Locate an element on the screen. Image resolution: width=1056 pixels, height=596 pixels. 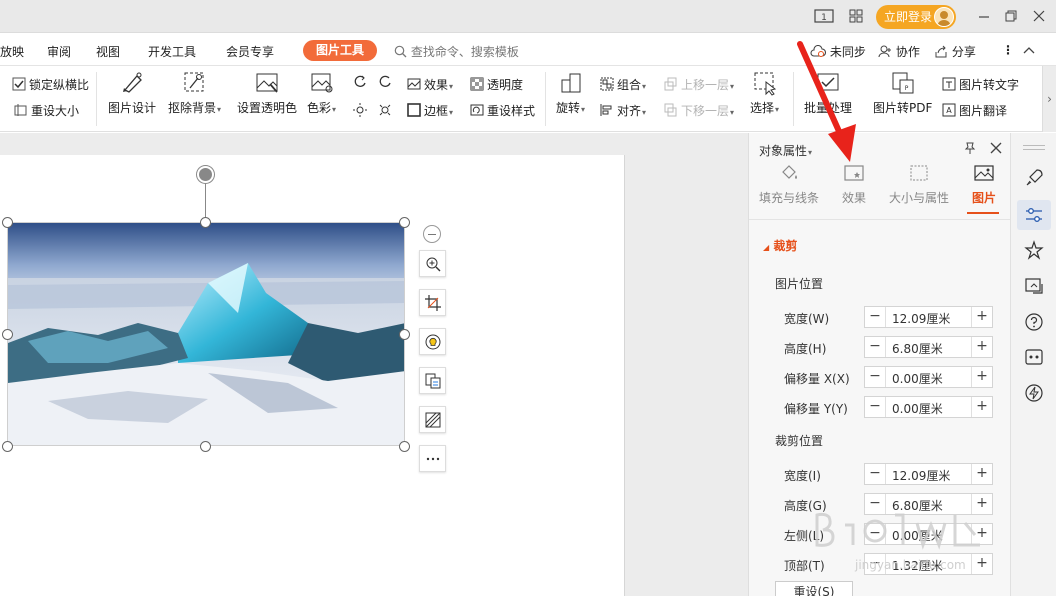
rocket-icon is located at coordinates (1034, 178).